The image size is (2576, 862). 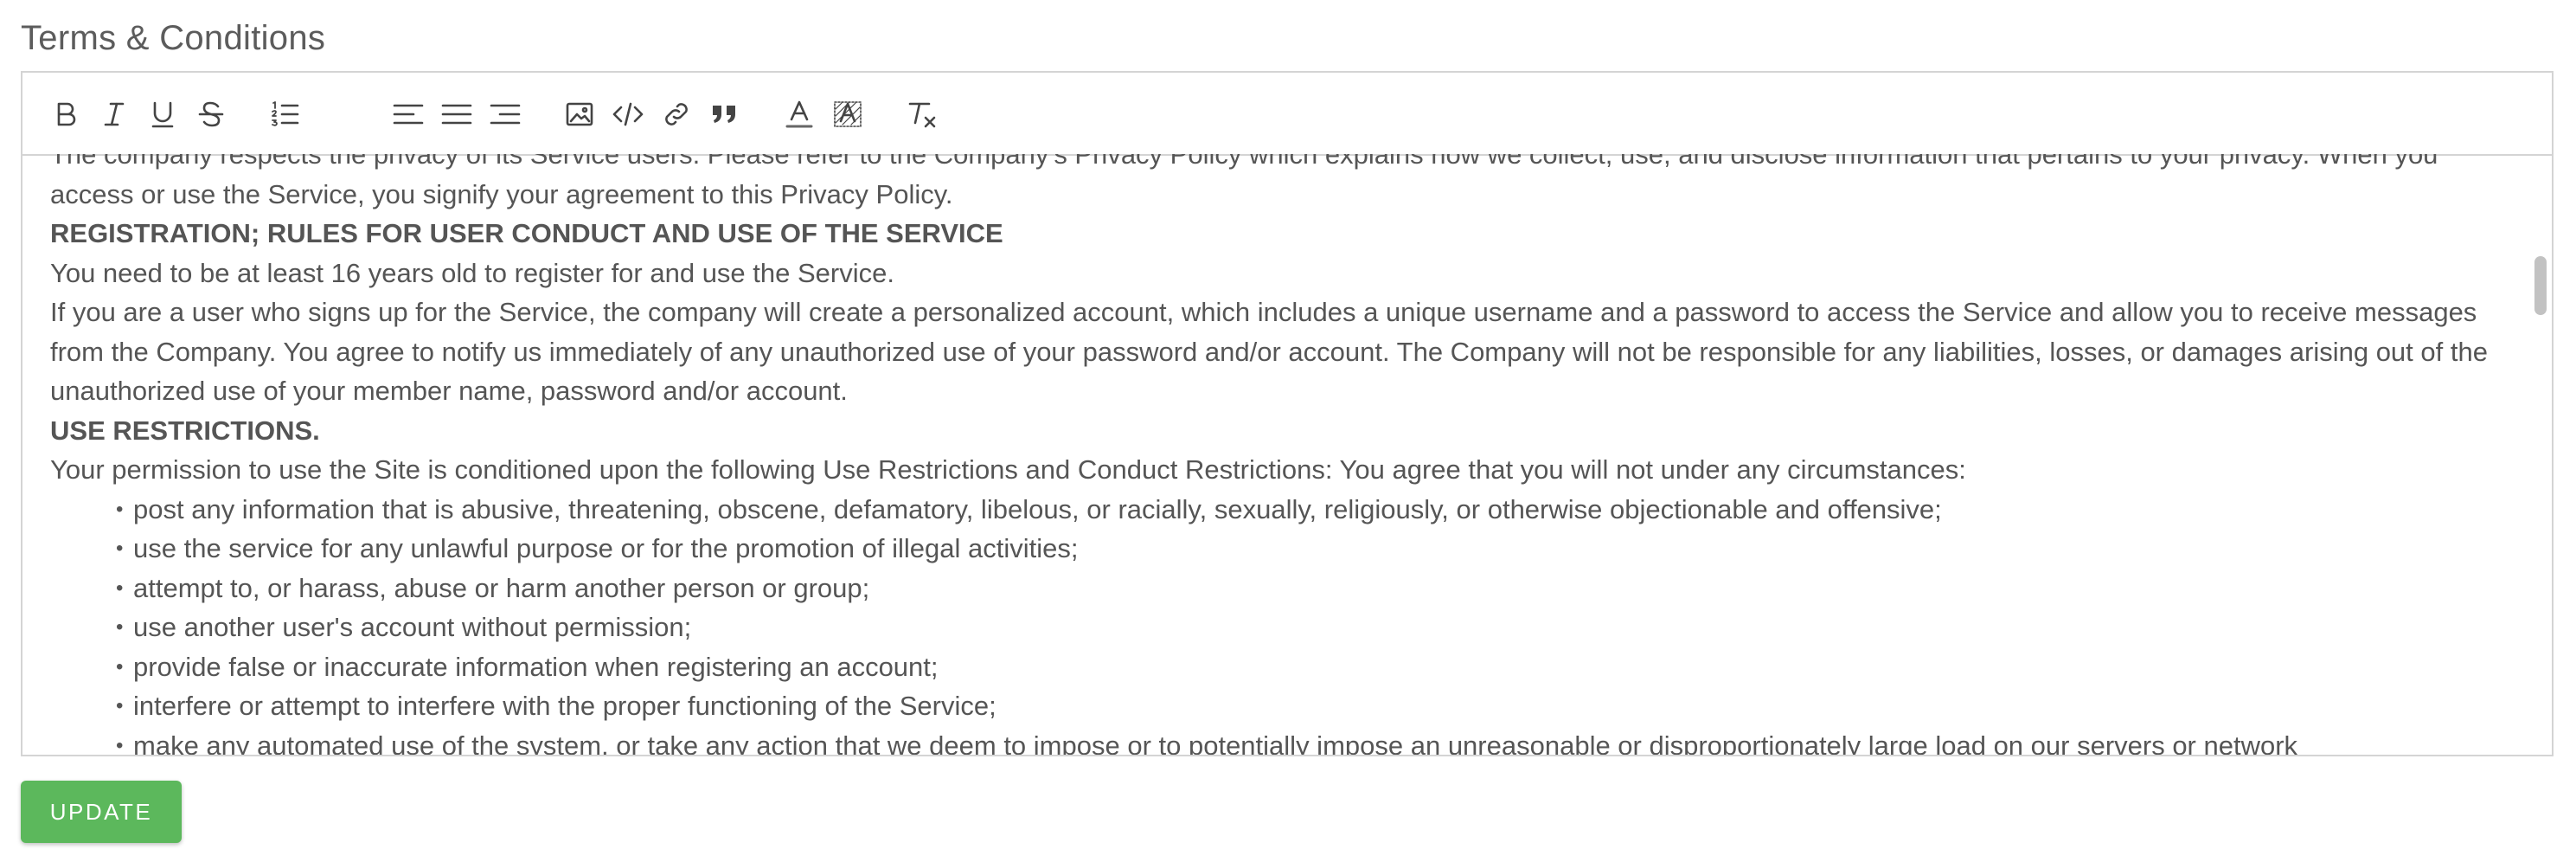 I want to click on quote-icon, so click(x=725, y=114).